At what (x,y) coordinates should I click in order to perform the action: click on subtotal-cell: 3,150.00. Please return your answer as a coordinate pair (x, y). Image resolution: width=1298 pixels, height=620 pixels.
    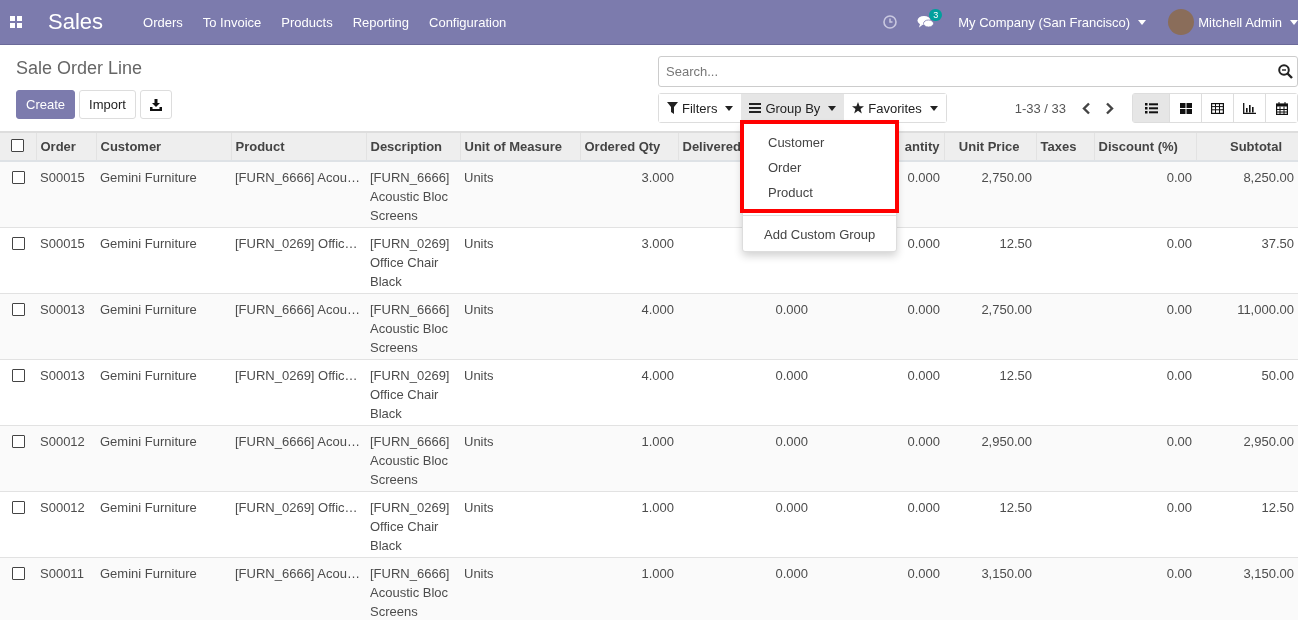
    Looking at the image, I should click on (1268, 573).